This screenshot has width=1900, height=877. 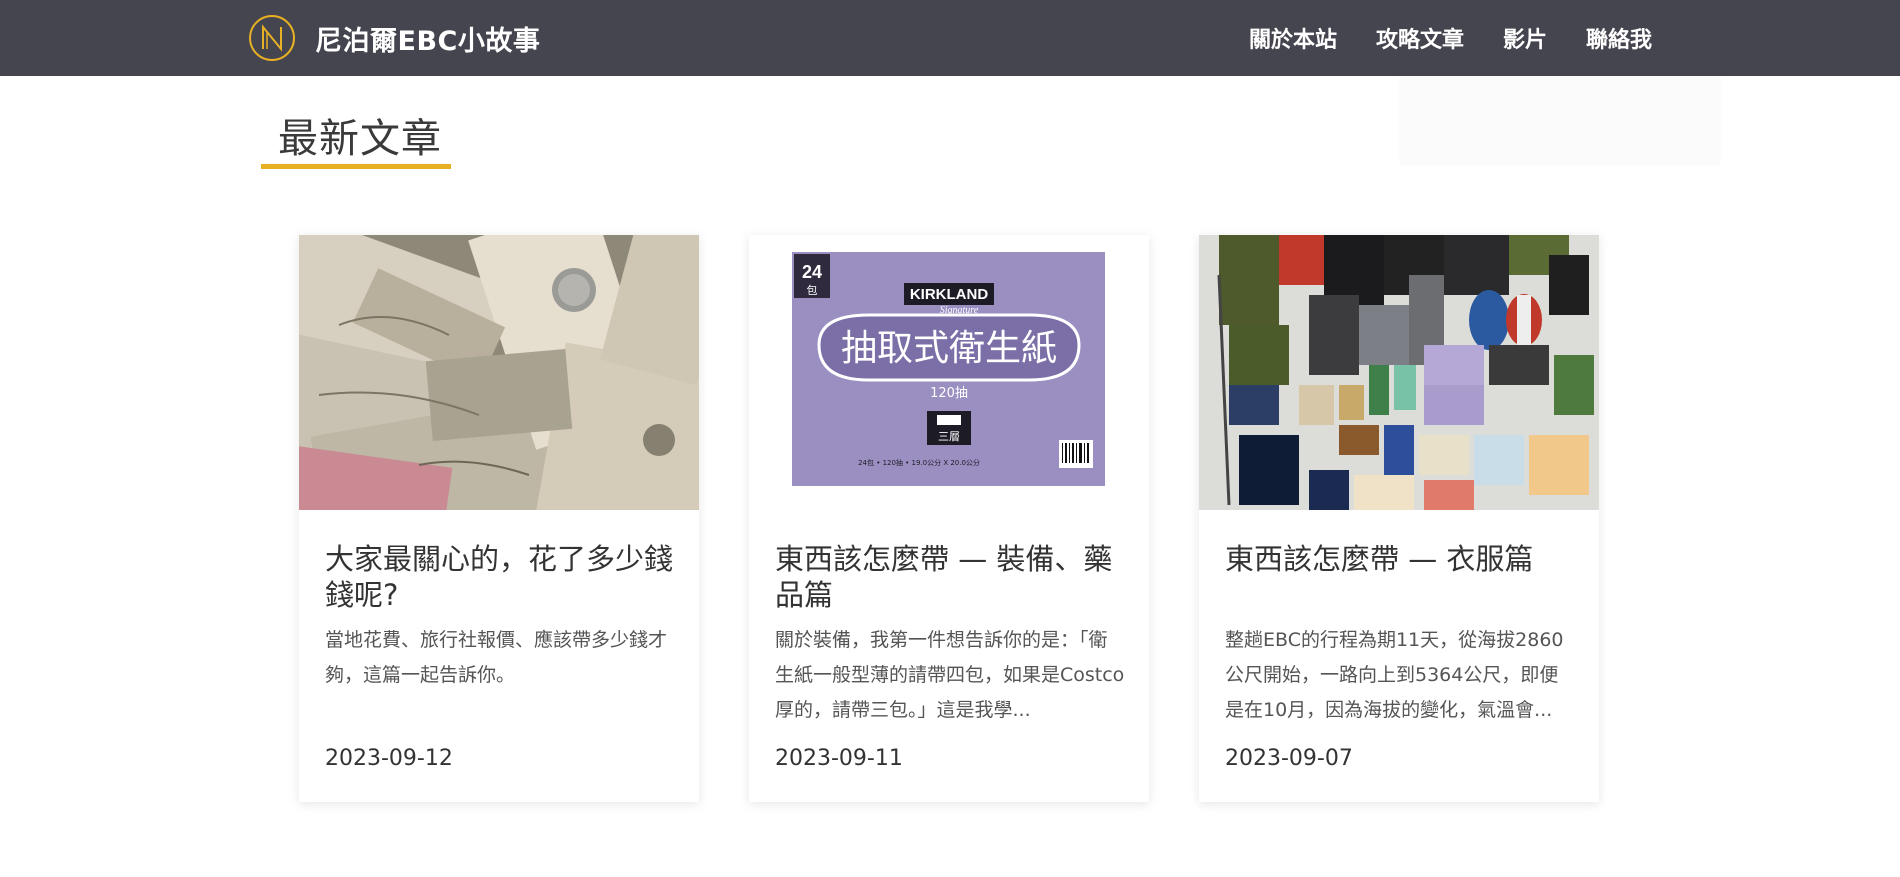 What do you see at coordinates (1525, 38) in the screenshot?
I see `nav-link-videos: 影片` at bounding box center [1525, 38].